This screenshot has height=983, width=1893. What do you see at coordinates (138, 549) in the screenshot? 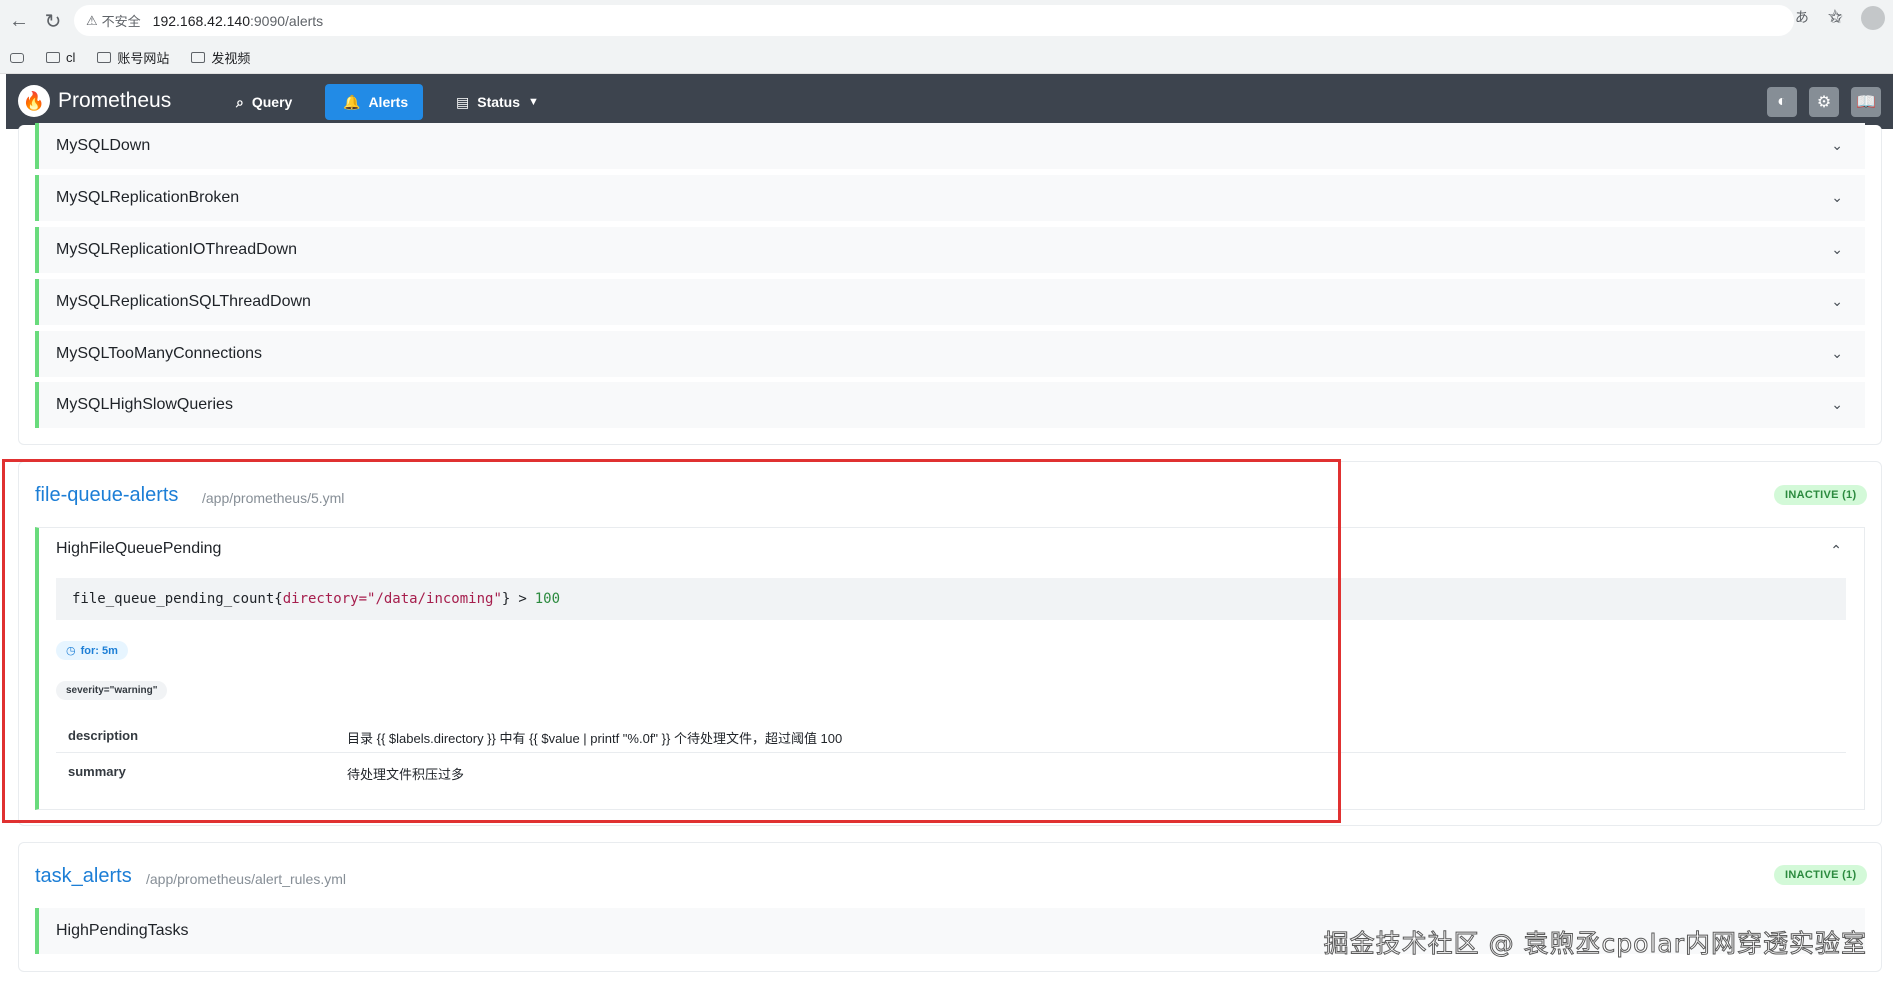
I see `rule-name: HighFileQueuePending` at bounding box center [138, 549].